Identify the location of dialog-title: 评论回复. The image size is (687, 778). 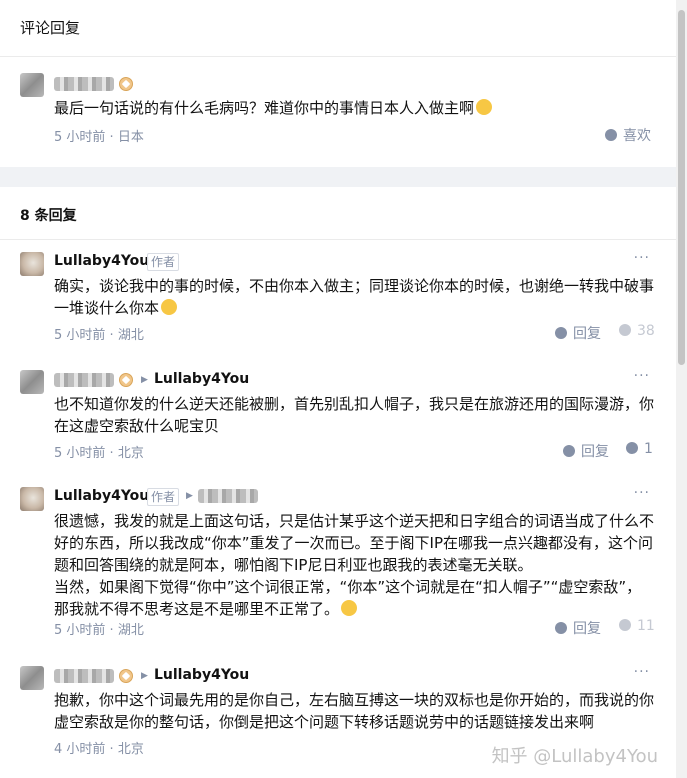
(50, 28).